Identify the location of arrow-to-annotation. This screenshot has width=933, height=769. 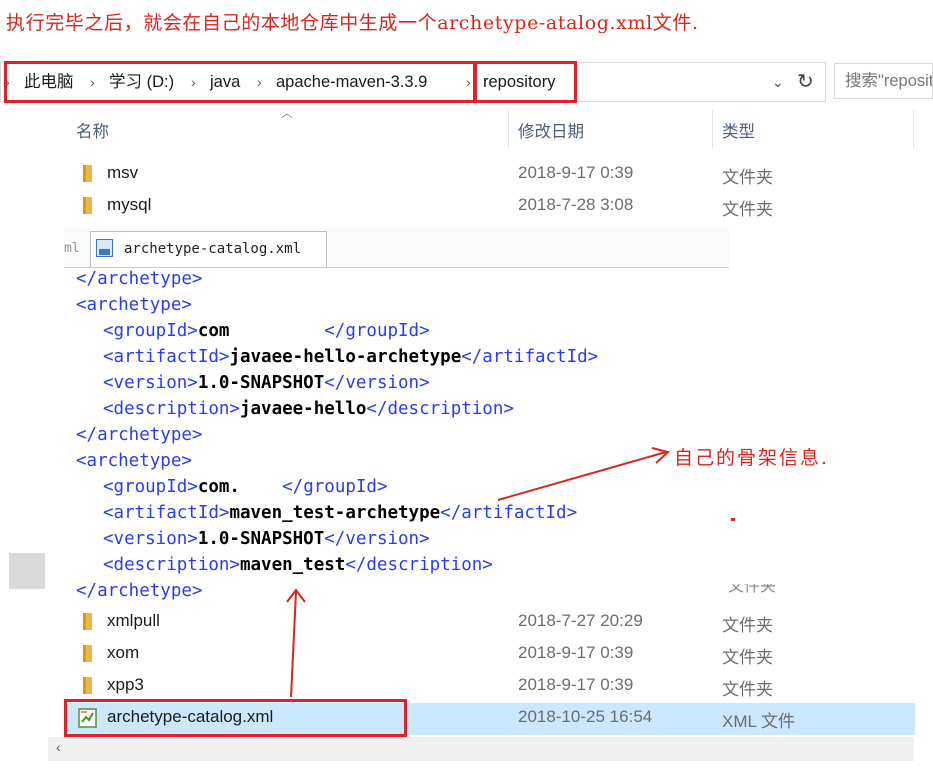
(582, 476).